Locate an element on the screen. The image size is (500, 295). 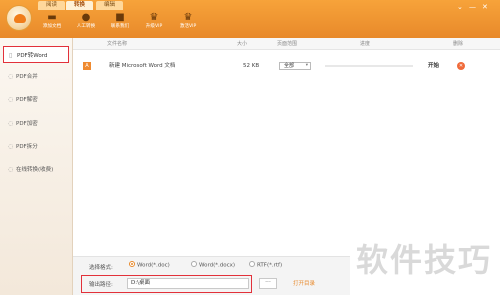
manual-convert-button: ● 人工转换 is located at coordinates (86, 21).